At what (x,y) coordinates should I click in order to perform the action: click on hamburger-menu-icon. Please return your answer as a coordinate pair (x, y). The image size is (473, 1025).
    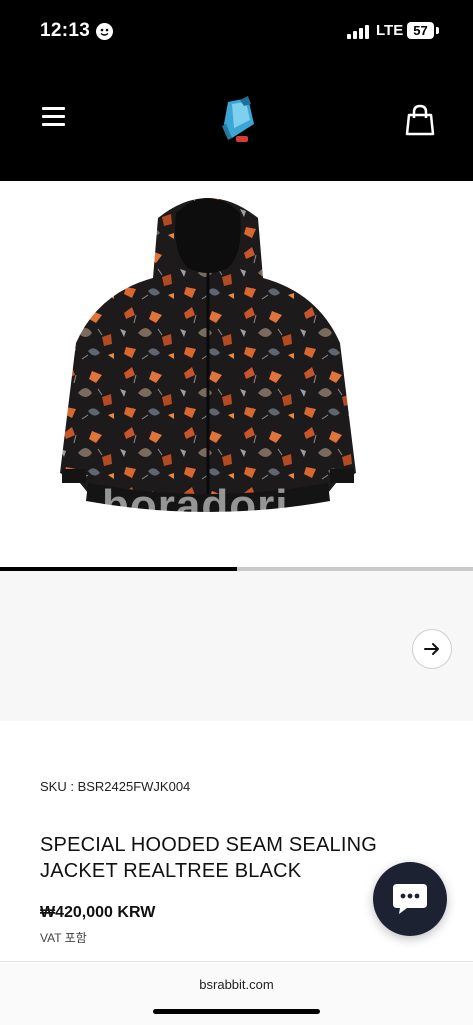
    Looking at the image, I should click on (54, 118).